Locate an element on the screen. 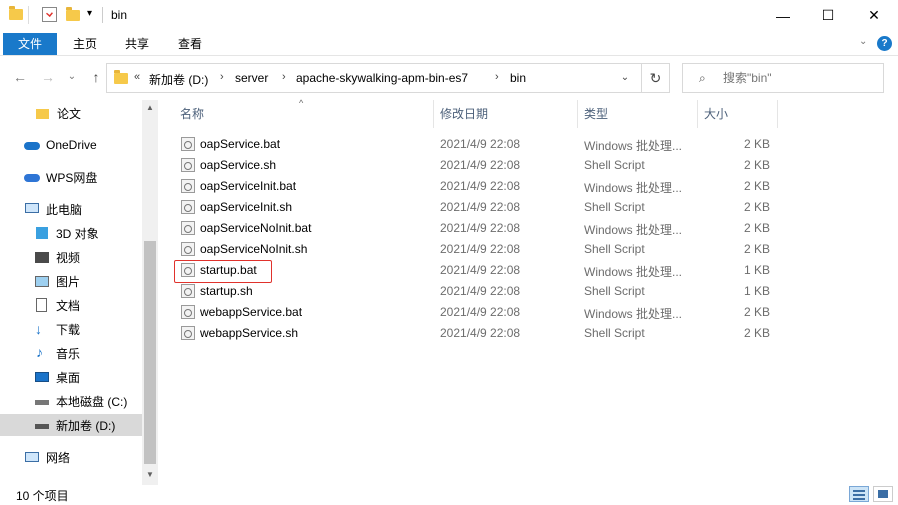  tab-file: 文件 is located at coordinates (30, 44).